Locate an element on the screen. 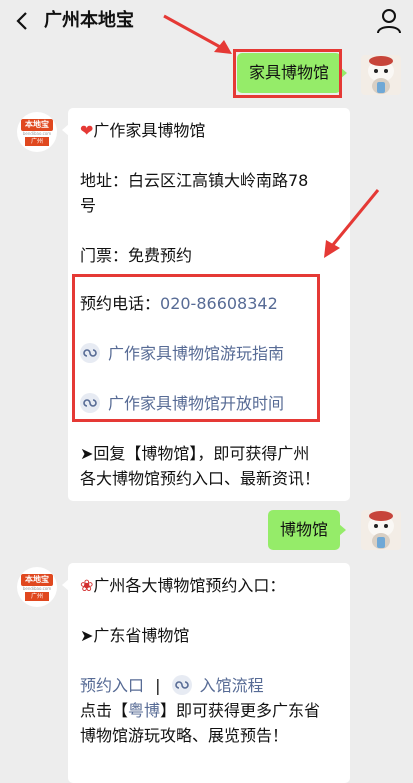 Image resolution: width=413 pixels, height=783 pixels. booking-link: 预约入口 is located at coordinates (112, 685).